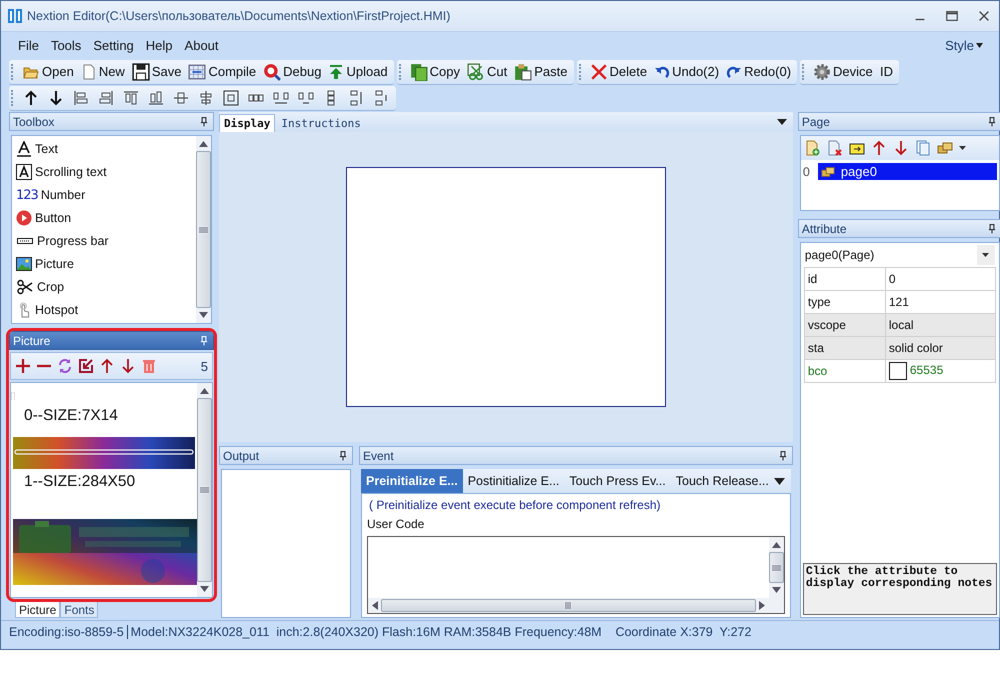 This screenshot has height=685, width=1000. What do you see at coordinates (686, 71) in the screenshot?
I see `toolbar-button: Undo(2)` at bounding box center [686, 71].